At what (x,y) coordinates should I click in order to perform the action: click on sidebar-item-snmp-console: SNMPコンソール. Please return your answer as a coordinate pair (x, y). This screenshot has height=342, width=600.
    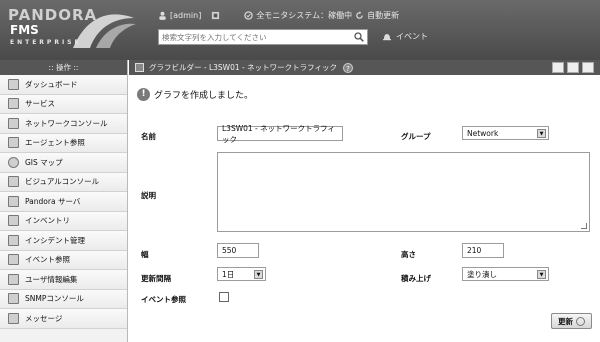
    Looking at the image, I should click on (63, 299).